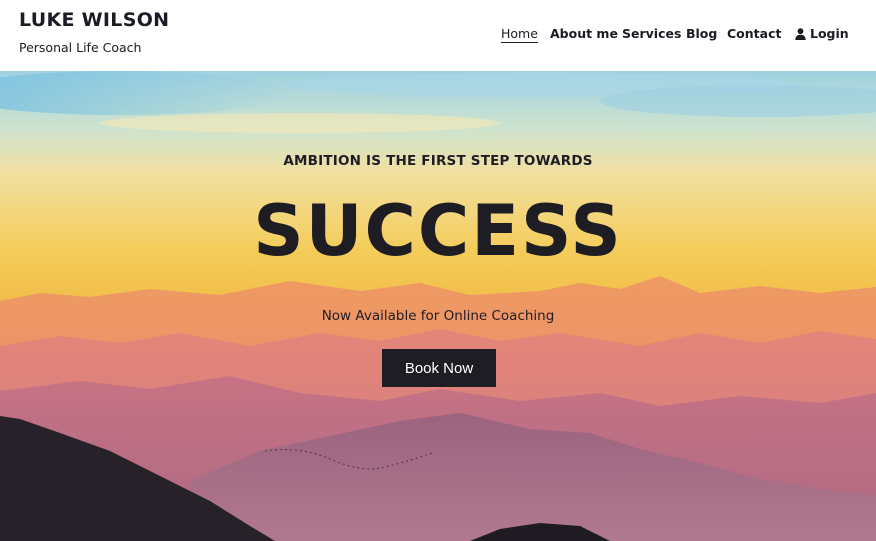 The image size is (876, 541). I want to click on nav-item-contact: Contact, so click(754, 33).